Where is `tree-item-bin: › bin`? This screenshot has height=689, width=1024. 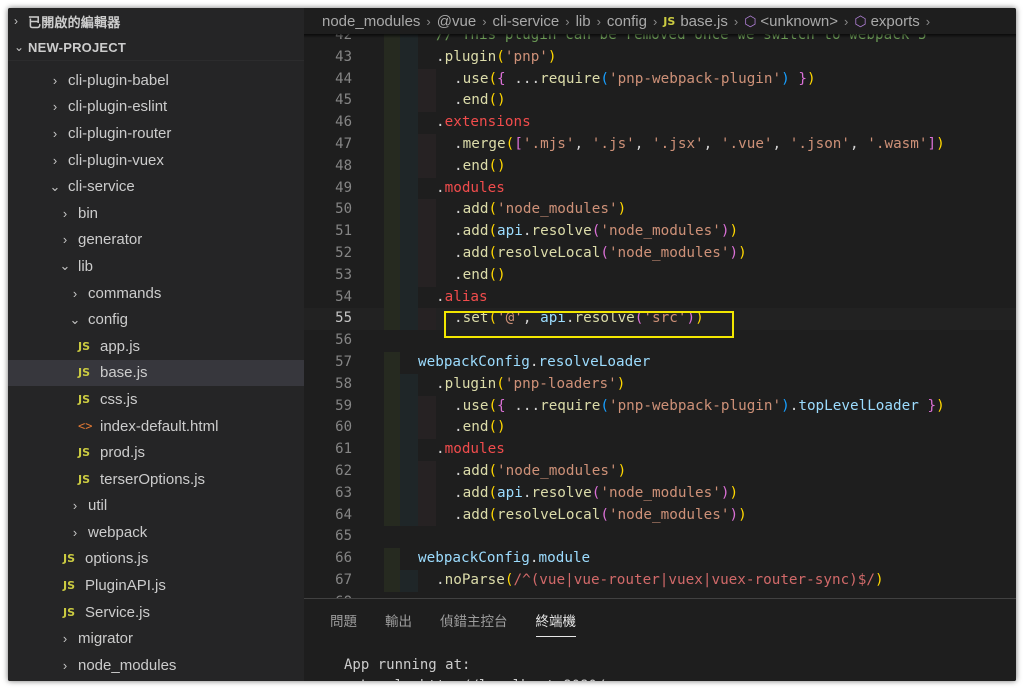 tree-item-bin: › bin is located at coordinates (156, 213).